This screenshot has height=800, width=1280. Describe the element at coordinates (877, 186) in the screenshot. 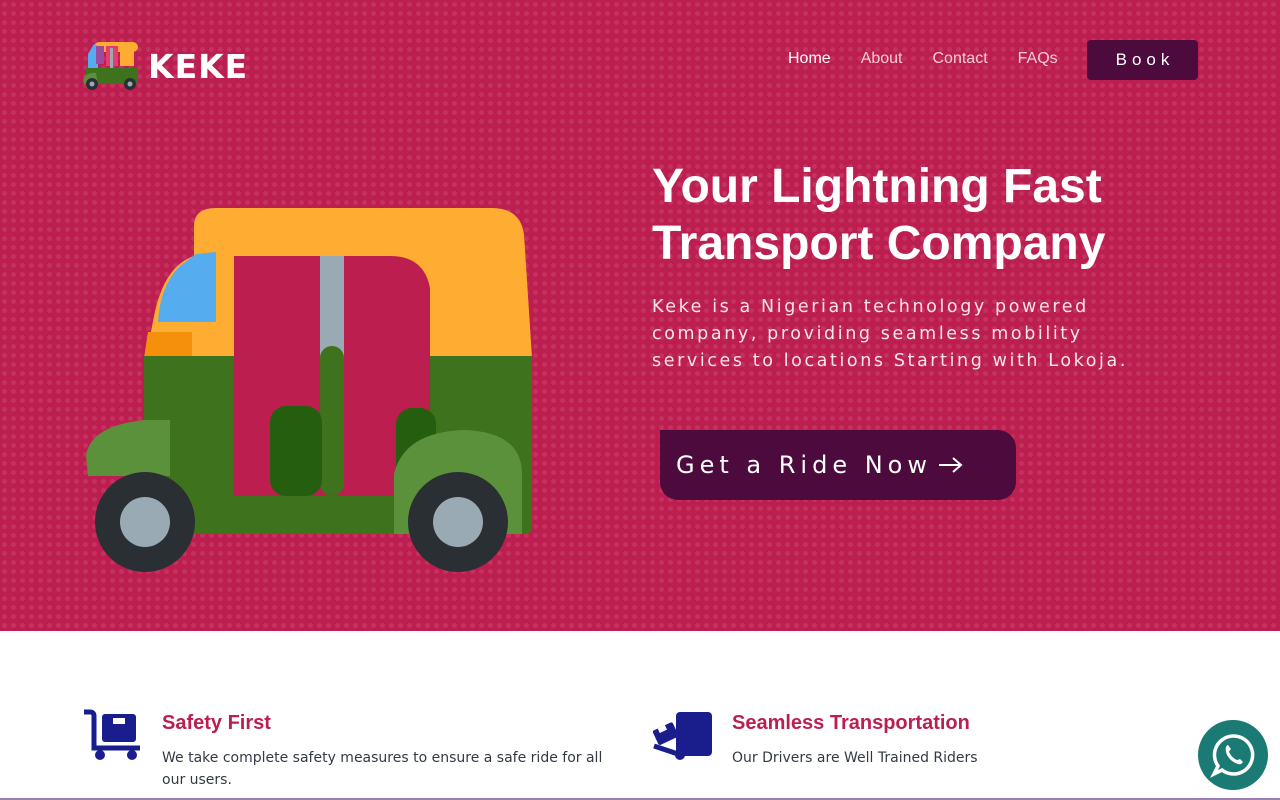

I see `hero-title-line1: Your Lightning Fast` at that location.